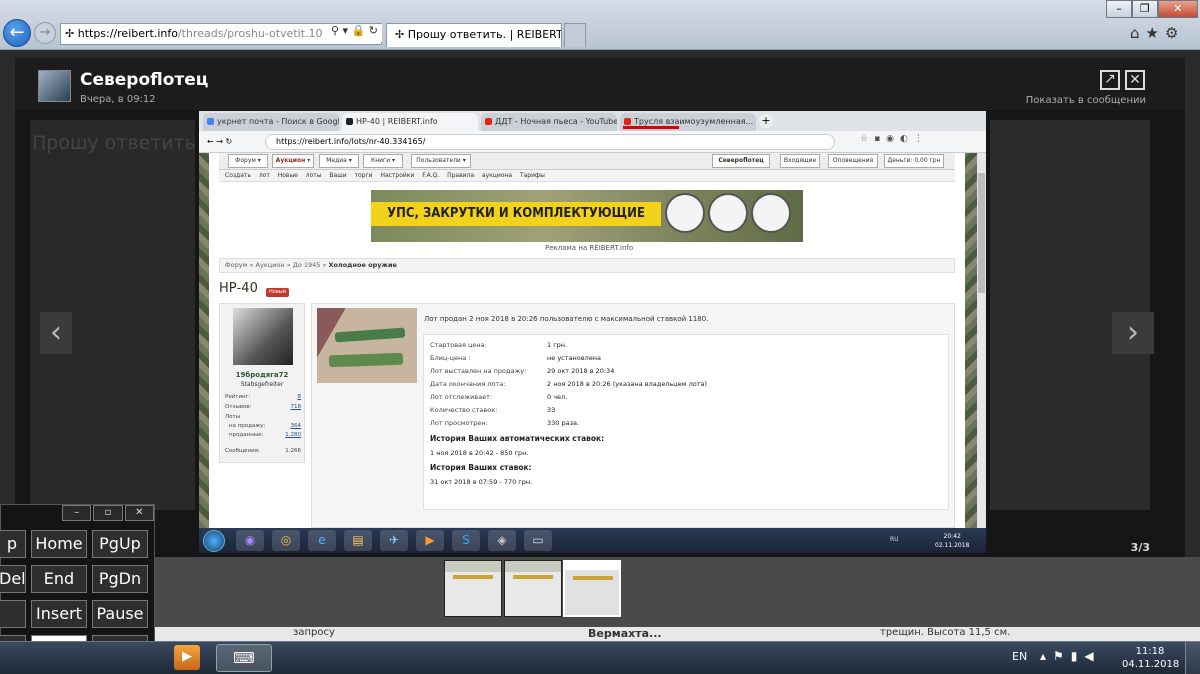  I want to click on ad-caption: Реклама на REIBERT.info, so click(589, 248).